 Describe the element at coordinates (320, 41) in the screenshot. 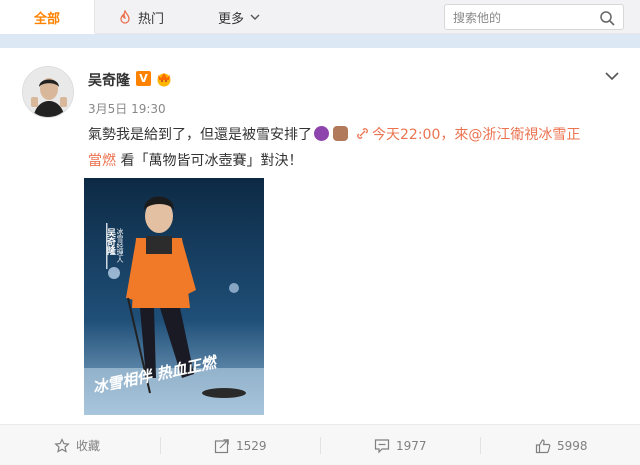

I see `header-band` at that location.